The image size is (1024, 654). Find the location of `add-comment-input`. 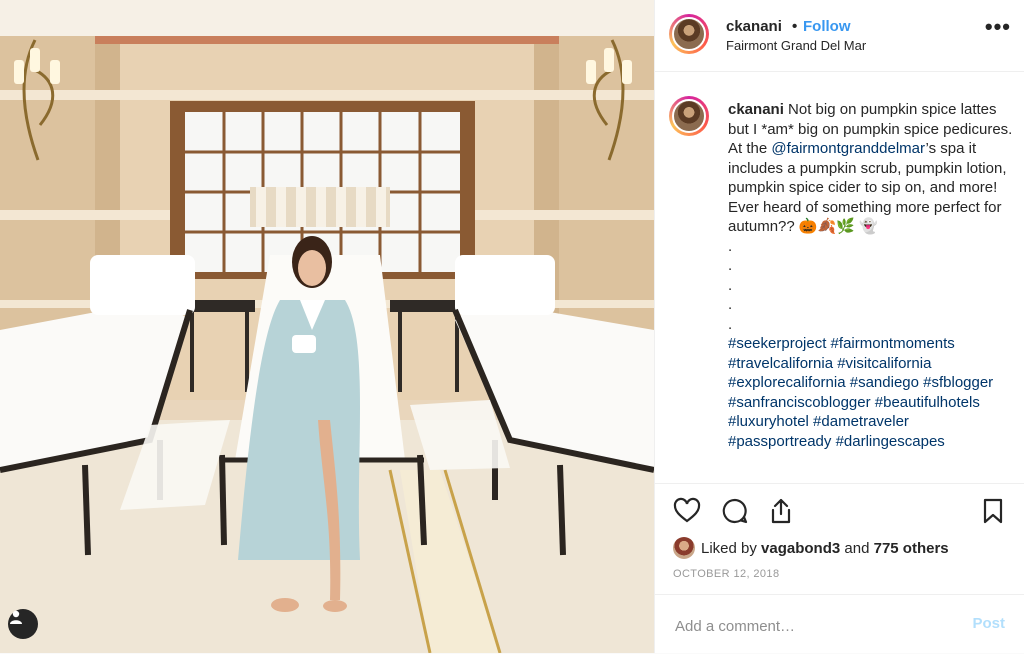

add-comment-input is located at coordinates (815, 626).